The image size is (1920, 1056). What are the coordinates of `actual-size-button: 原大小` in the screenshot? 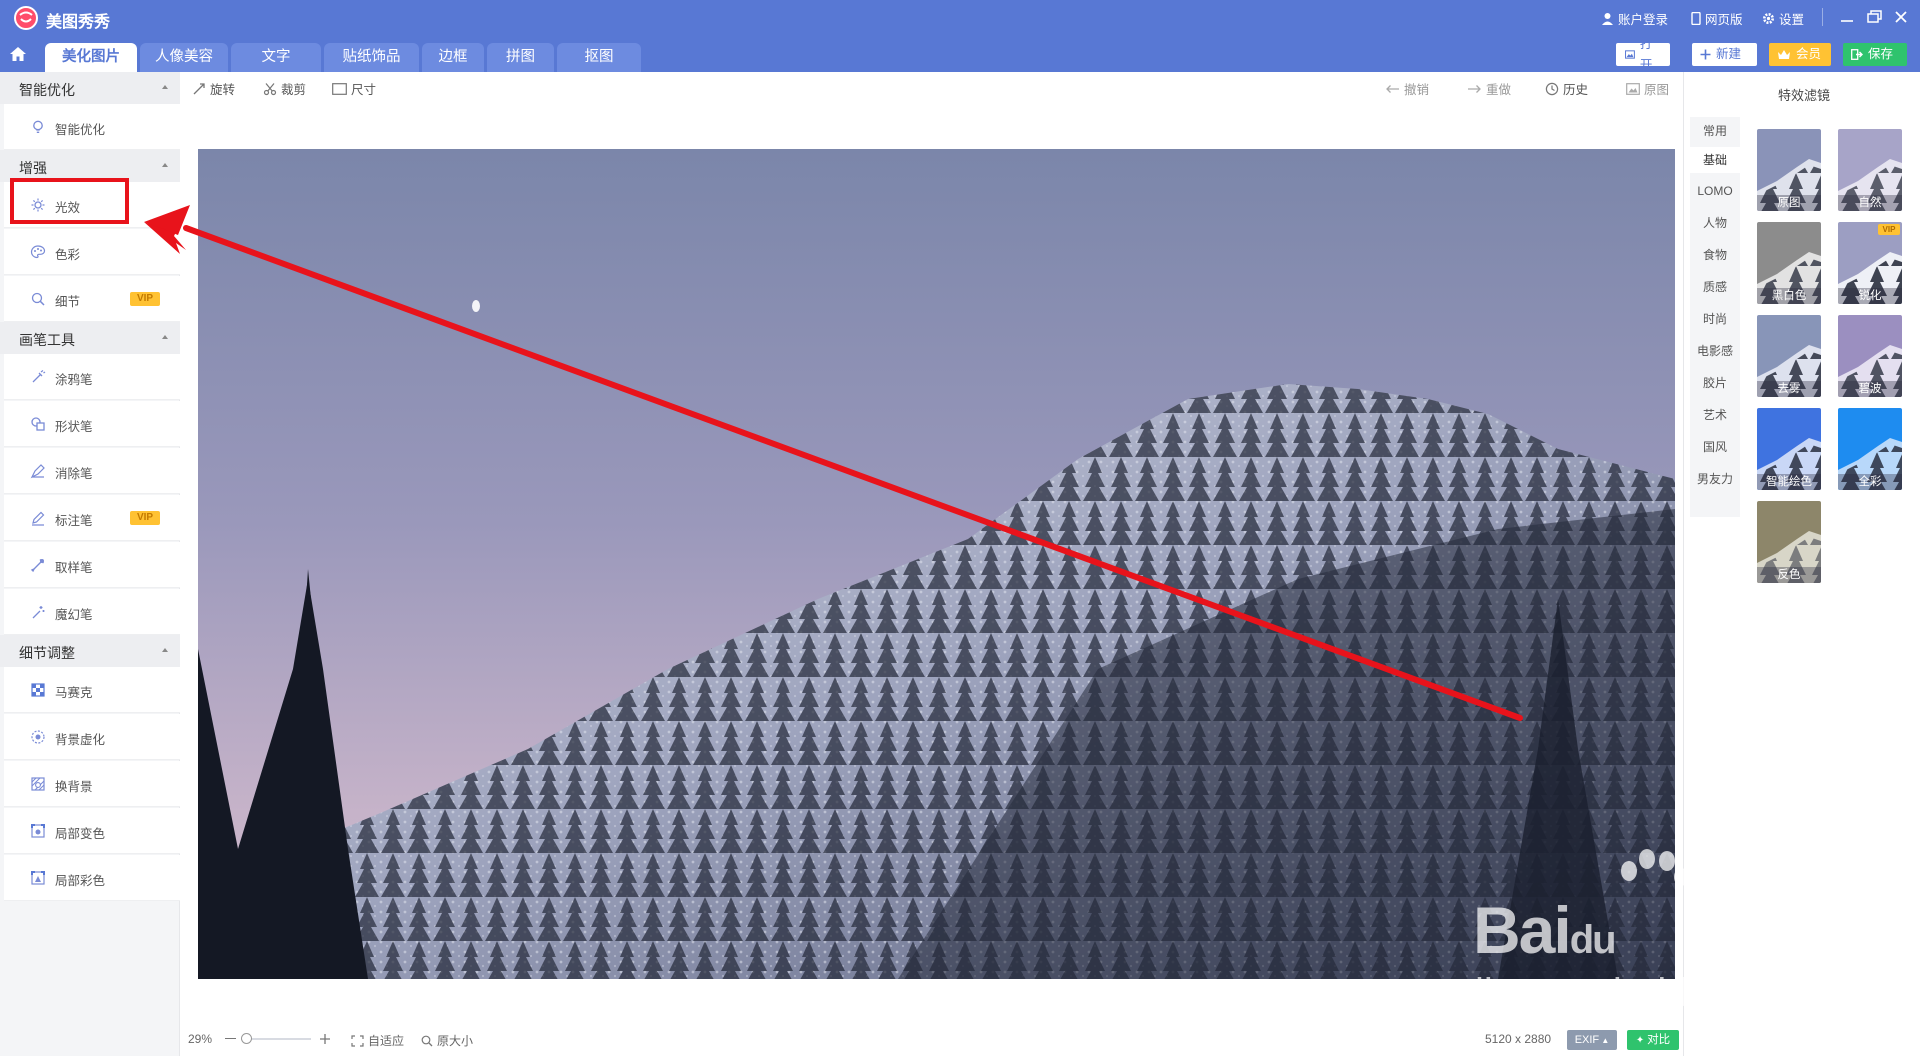 It's located at (447, 1040).